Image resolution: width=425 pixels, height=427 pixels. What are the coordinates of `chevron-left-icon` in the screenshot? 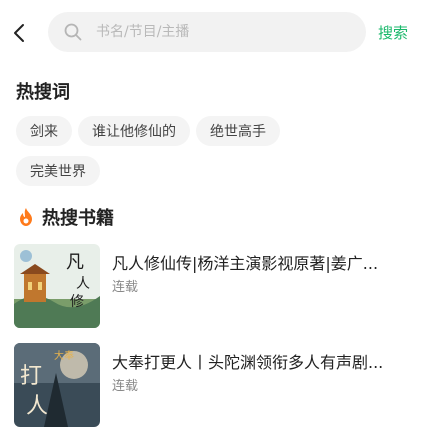 It's located at (19, 33).